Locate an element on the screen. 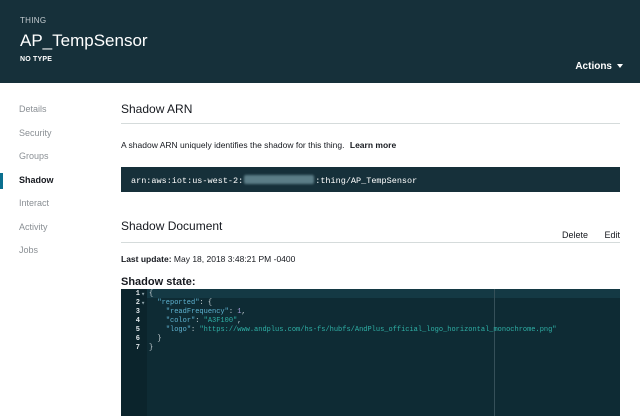  line-number: 1 is located at coordinates (137, 294).